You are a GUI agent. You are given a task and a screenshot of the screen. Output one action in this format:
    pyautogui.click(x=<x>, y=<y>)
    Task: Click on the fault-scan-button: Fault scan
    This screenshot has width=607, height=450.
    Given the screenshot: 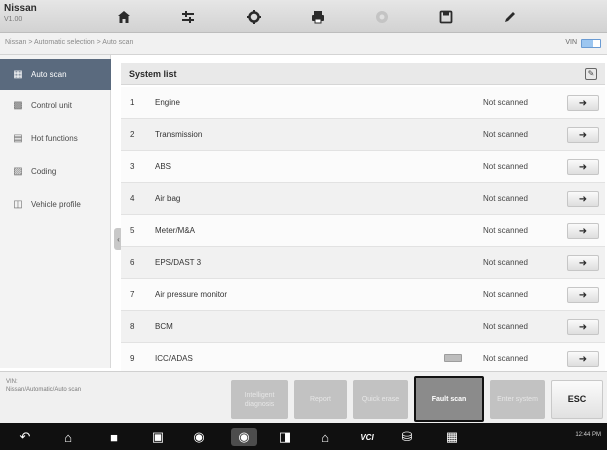 What is the action you would take?
    pyautogui.click(x=449, y=399)
    